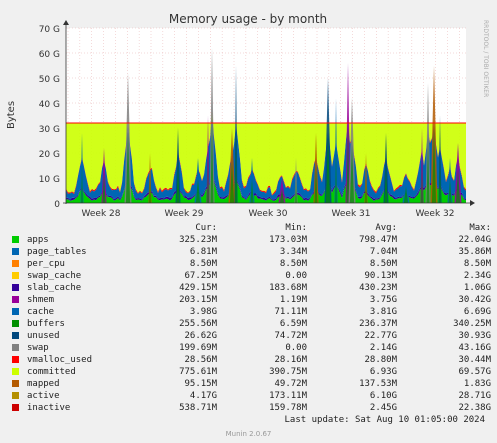  Describe the element at coordinates (198, 240) in the screenshot. I see `legend-cur: 325.23M` at that location.